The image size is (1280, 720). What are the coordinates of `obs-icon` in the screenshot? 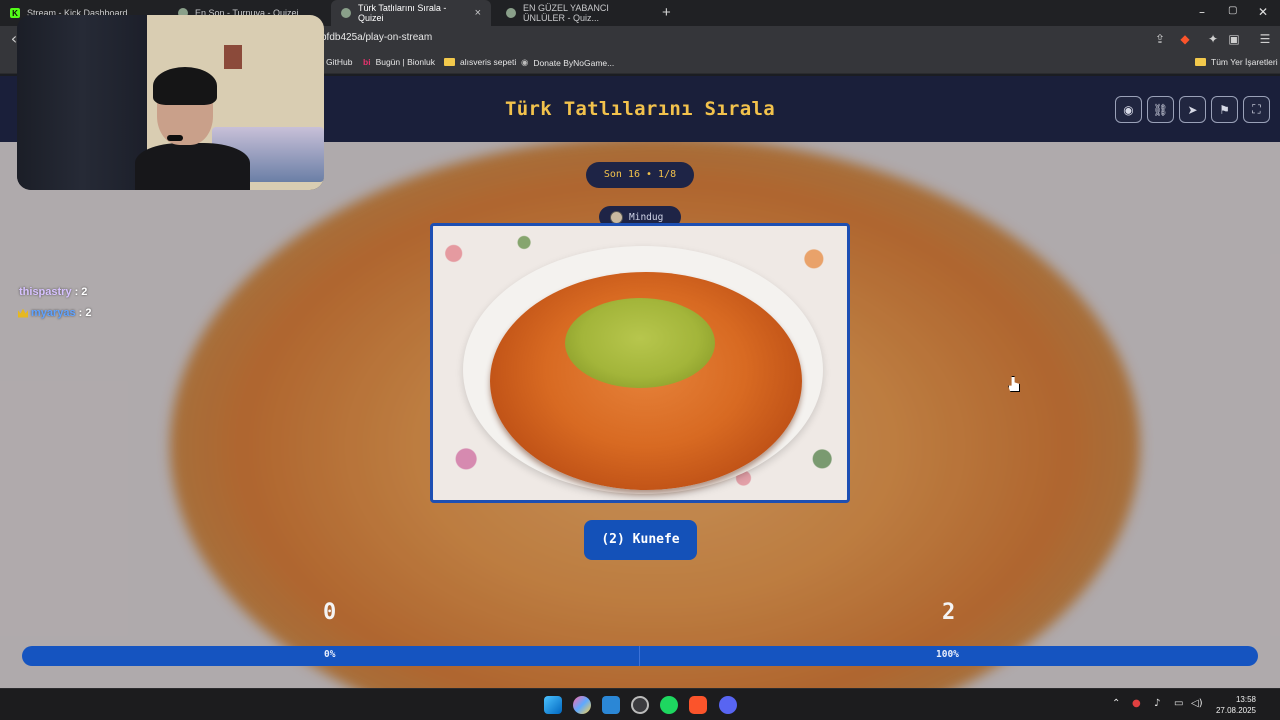 It's located at (640, 705).